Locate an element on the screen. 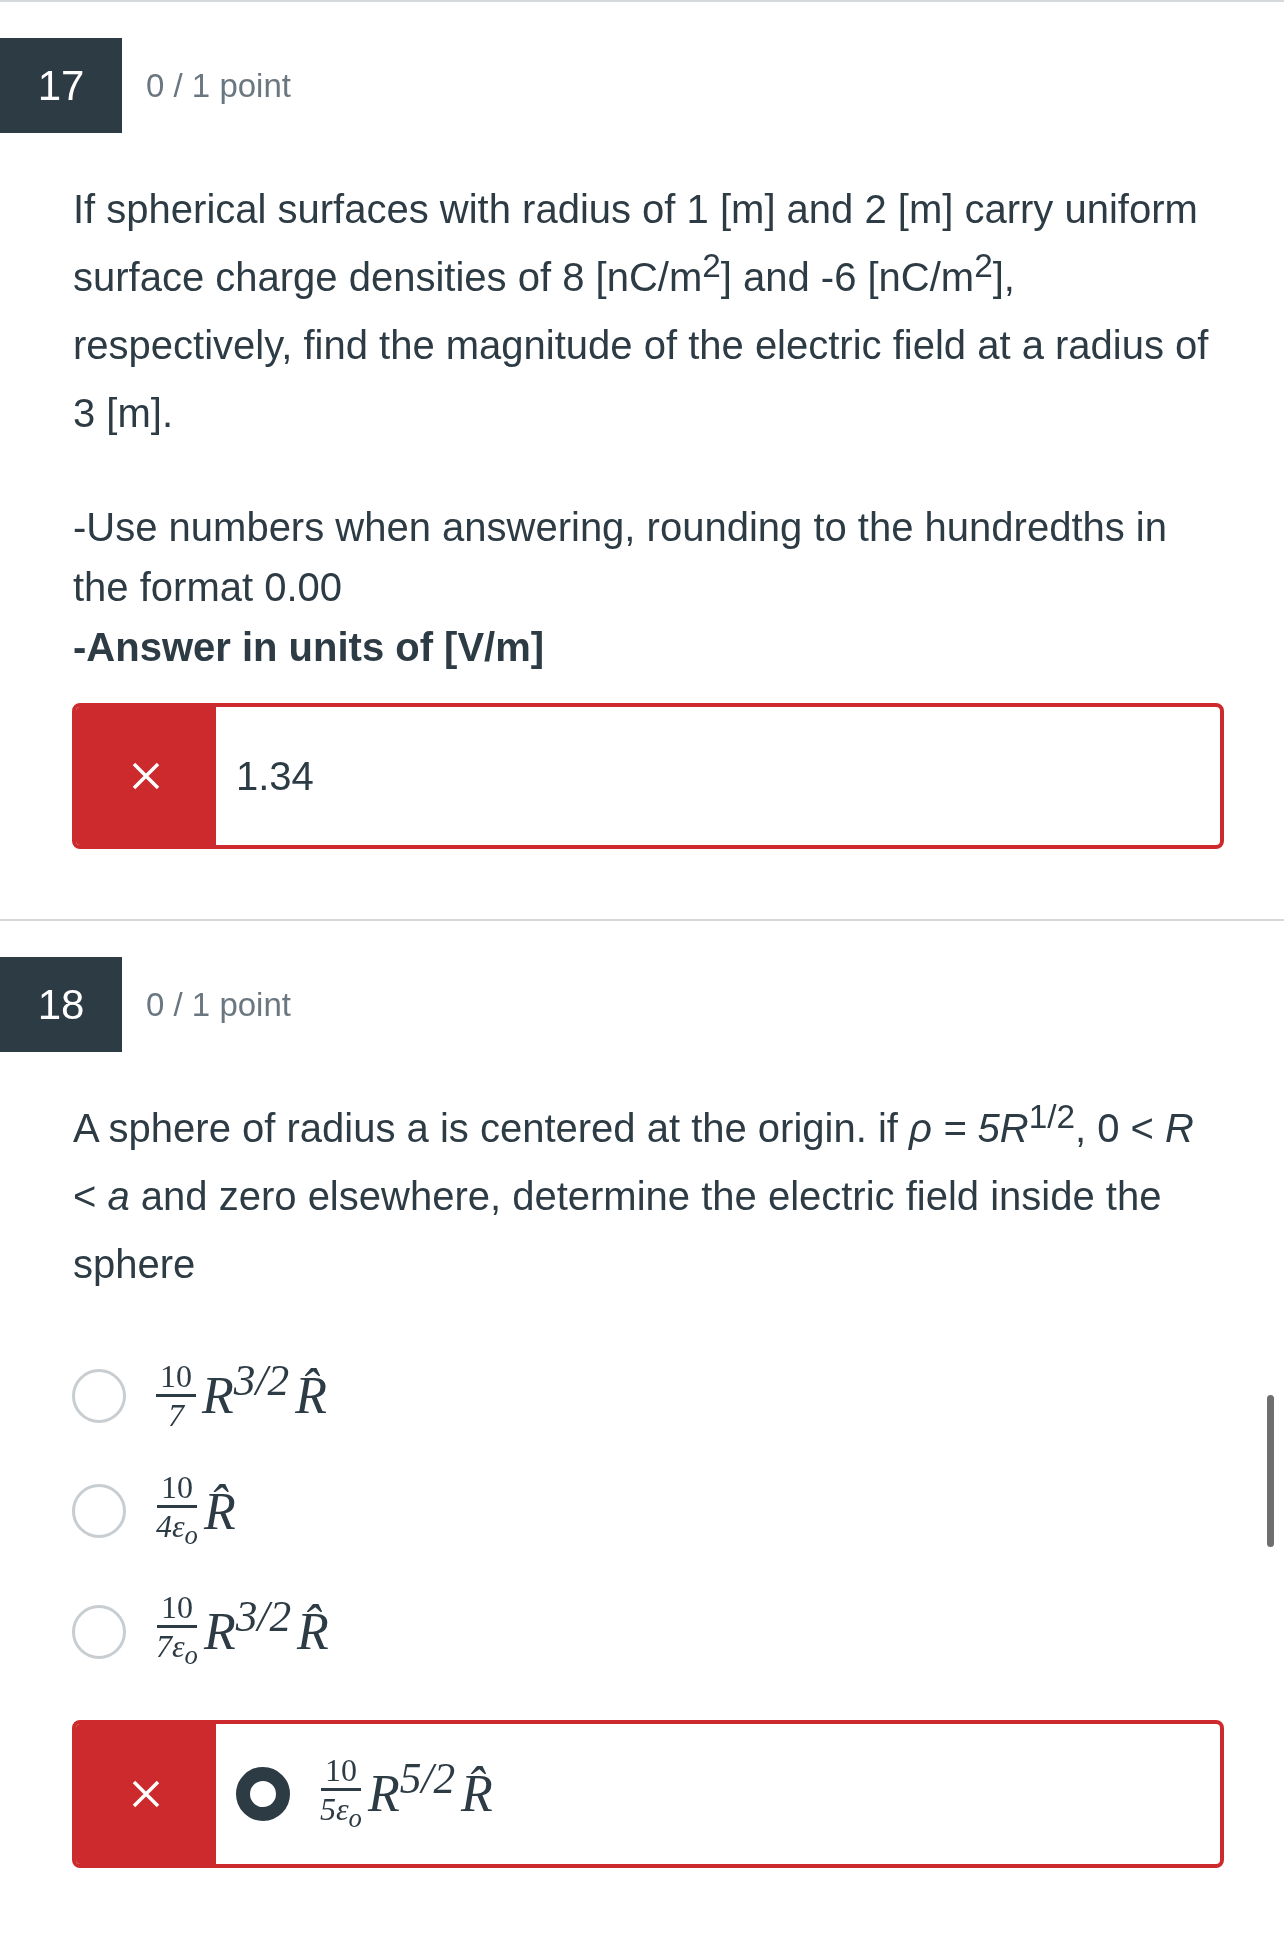 Image resolution: width=1284 pixels, height=1943 pixels. question-number: 17 is located at coordinates (61, 85).